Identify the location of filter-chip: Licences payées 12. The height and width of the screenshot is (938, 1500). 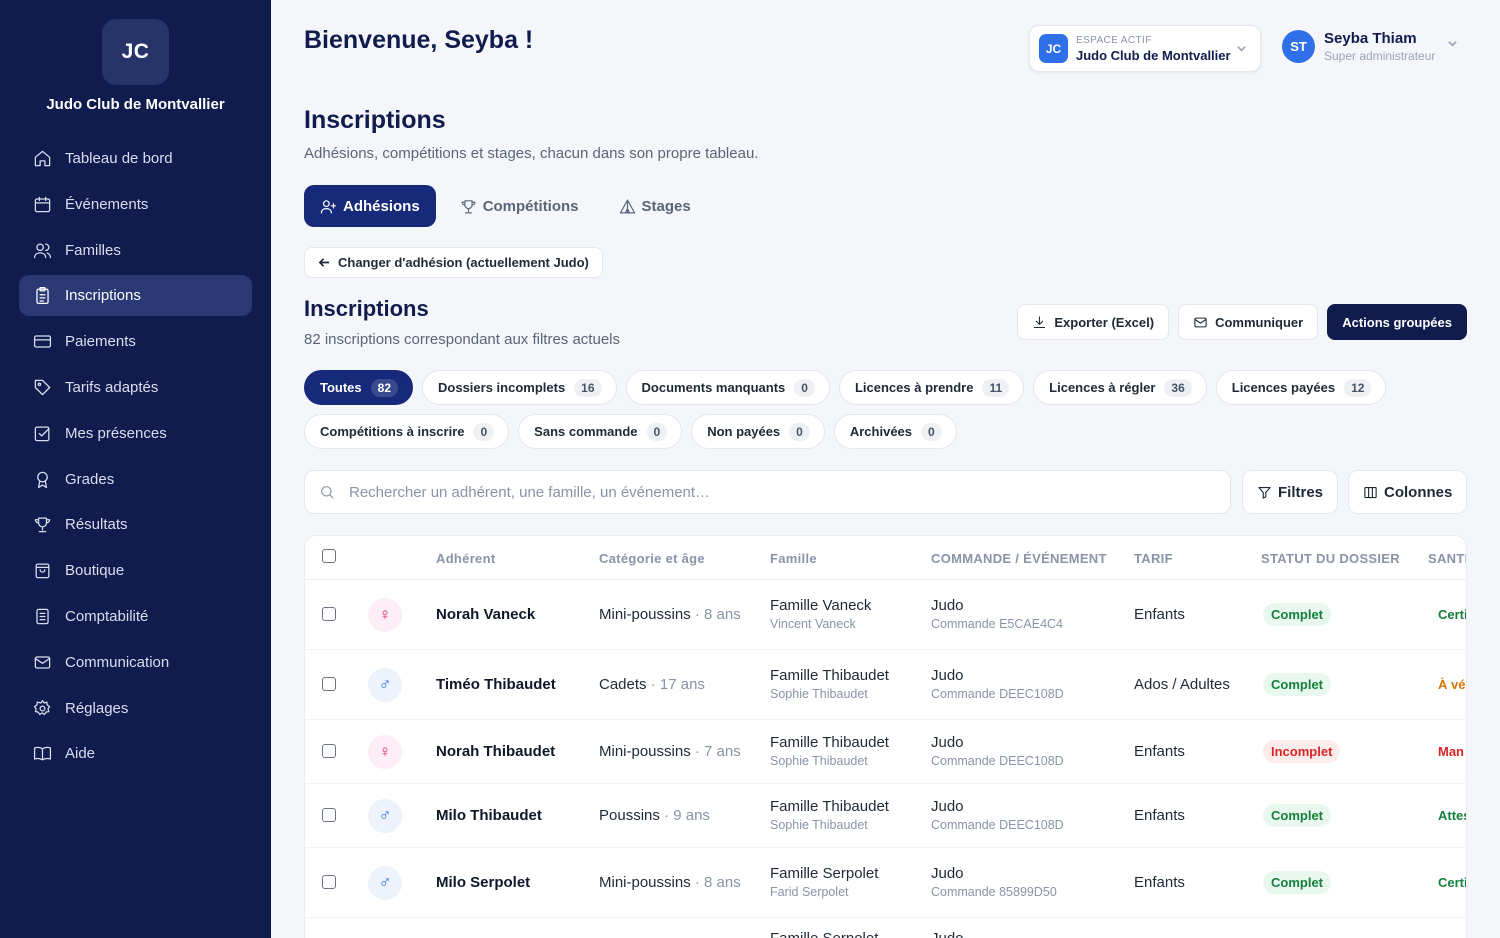
(1301, 387).